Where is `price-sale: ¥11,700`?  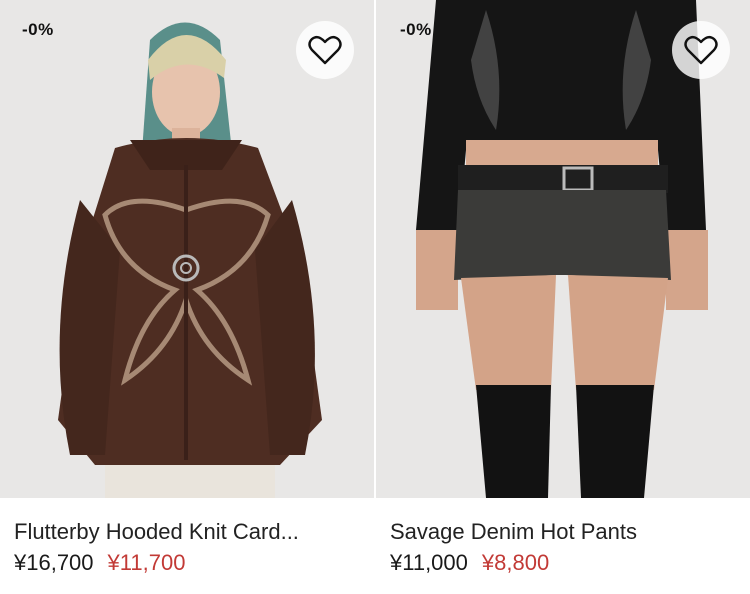
price-sale: ¥11,700 is located at coordinates (146, 562).